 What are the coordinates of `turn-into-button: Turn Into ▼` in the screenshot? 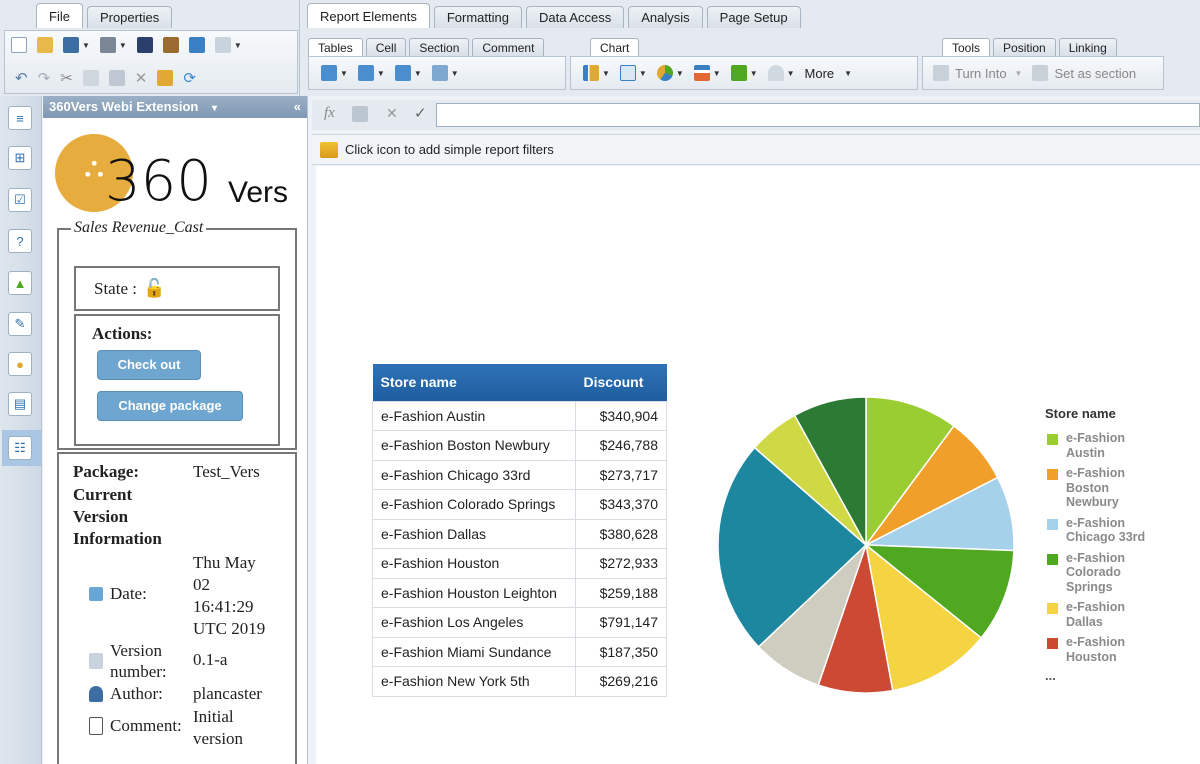 It's located at (977, 73).